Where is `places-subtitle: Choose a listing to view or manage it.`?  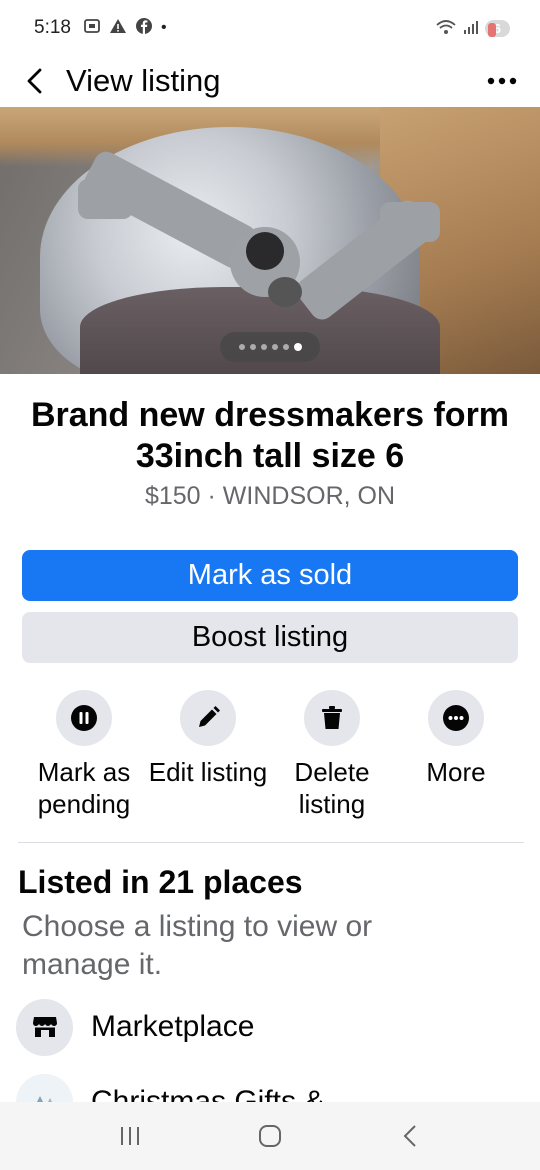
places-subtitle: Choose a listing to view or manage it. is located at coordinates (197, 945).